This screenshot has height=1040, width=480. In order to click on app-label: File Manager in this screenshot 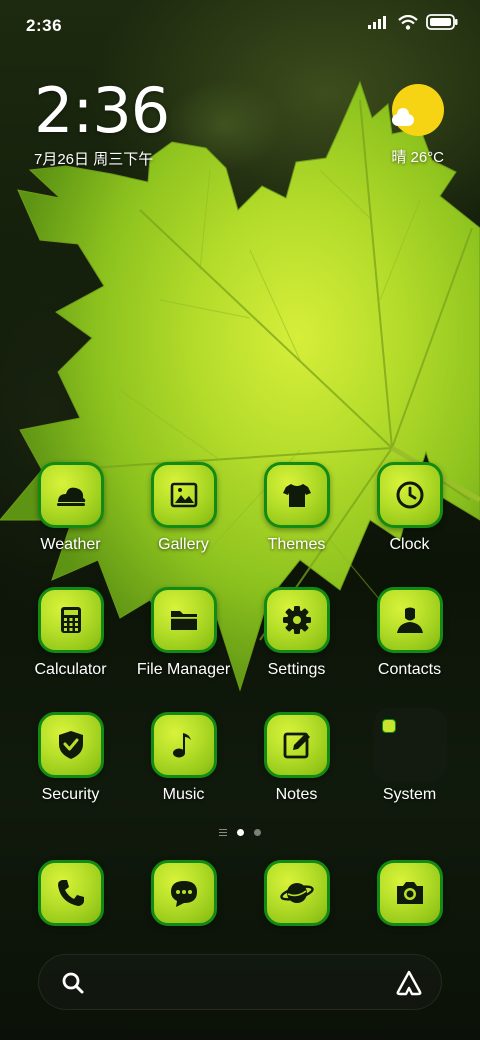, I will do `click(183, 669)`.